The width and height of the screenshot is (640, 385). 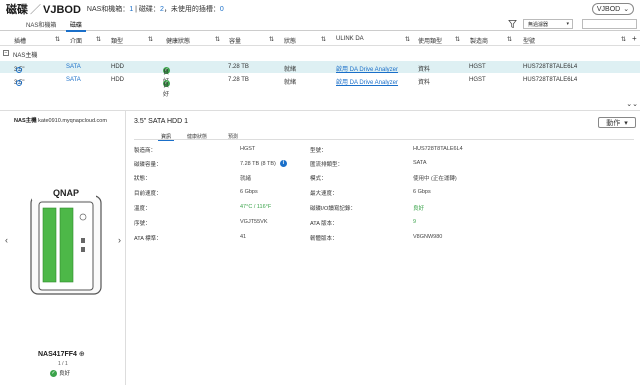 I want to click on tab-disks: 磁碟, so click(x=76, y=26).